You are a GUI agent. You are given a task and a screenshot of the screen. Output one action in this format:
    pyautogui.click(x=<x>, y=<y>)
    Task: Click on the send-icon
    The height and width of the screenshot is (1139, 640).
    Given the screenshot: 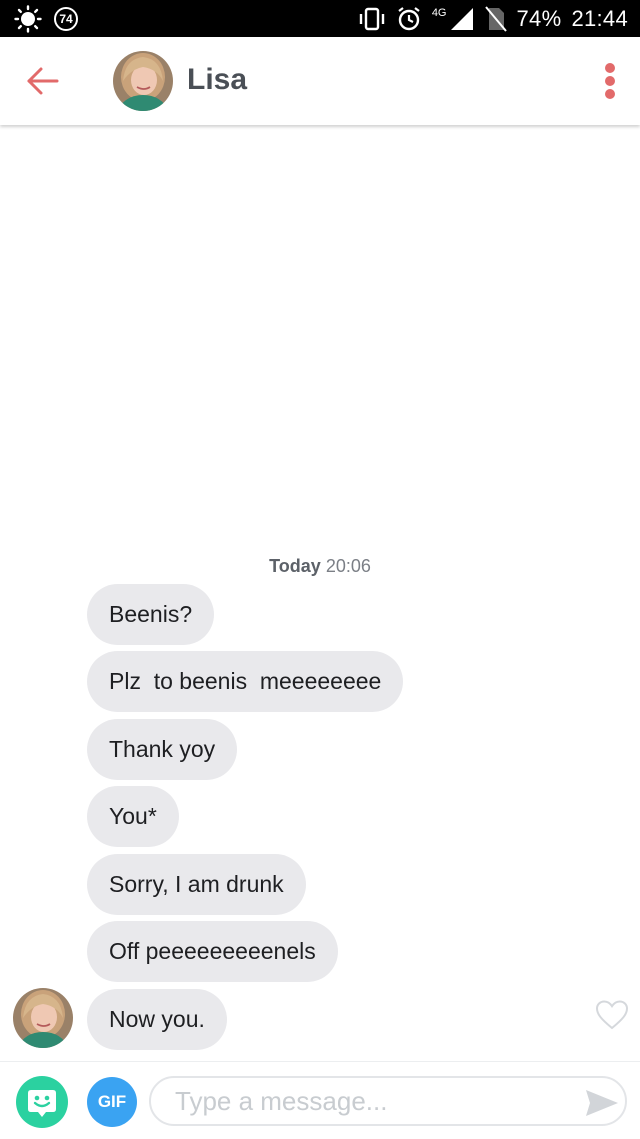 What is the action you would take?
    pyautogui.click(x=602, y=1103)
    